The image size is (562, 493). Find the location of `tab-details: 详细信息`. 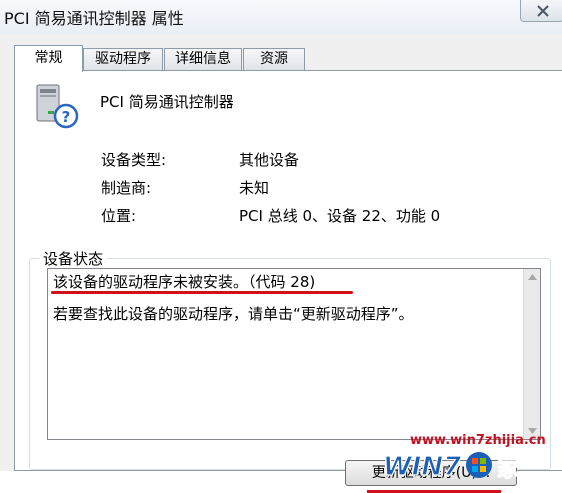

tab-details: 详细信息 is located at coordinates (203, 59).